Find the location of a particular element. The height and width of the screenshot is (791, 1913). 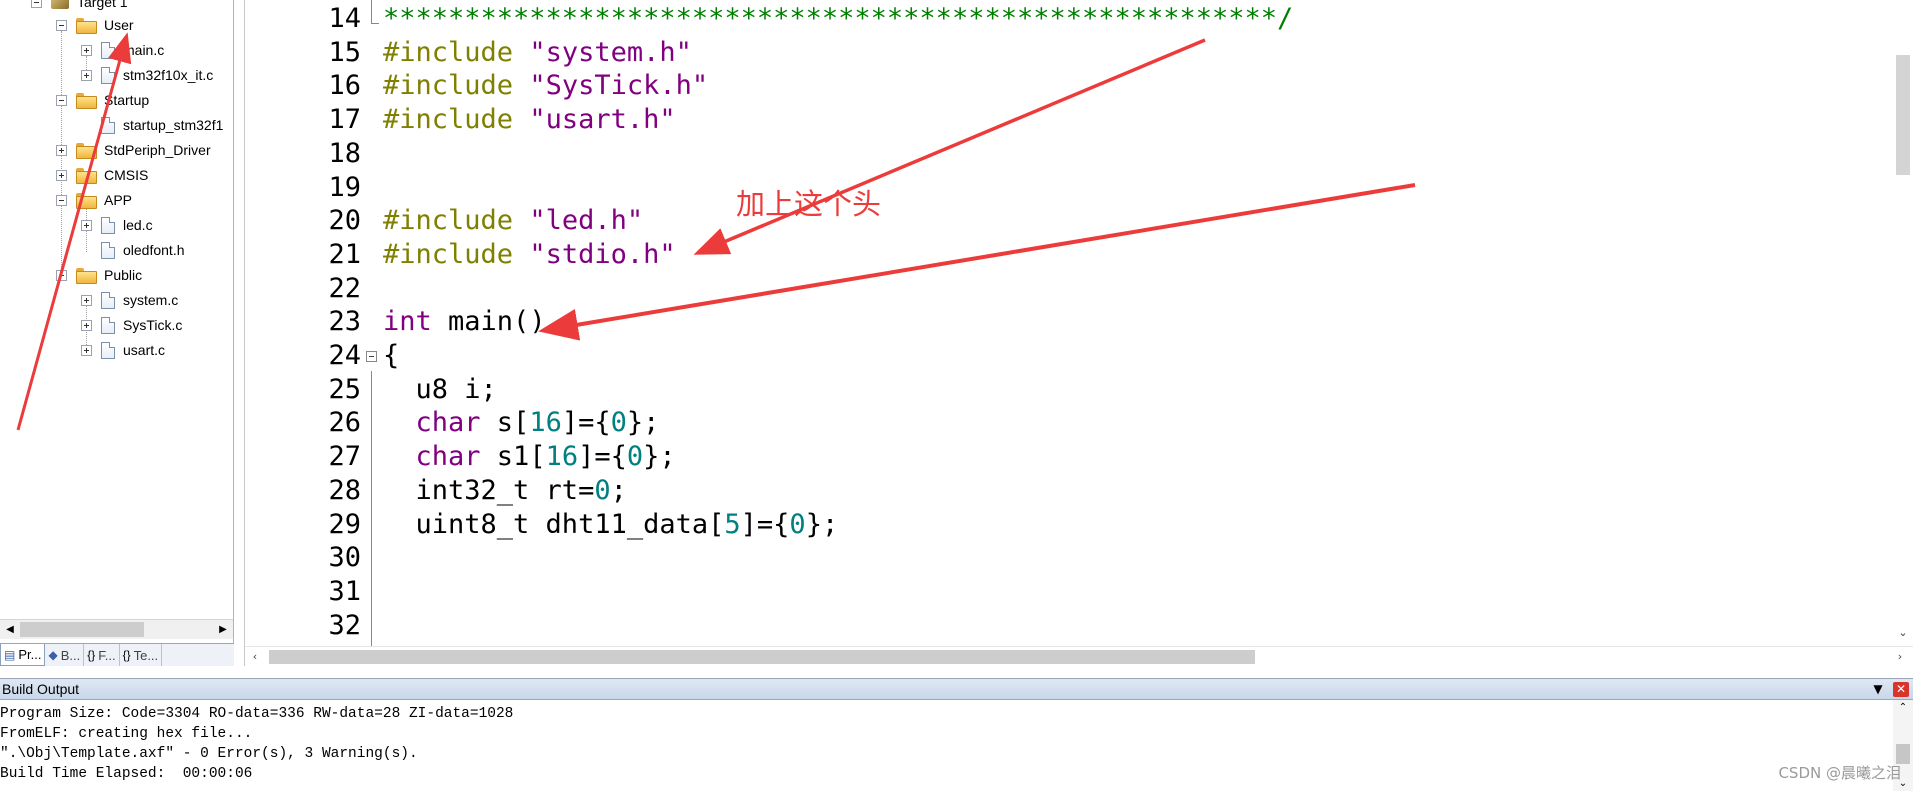

code-line: uint8_t dht11_data[5]={0}; is located at coordinates (611, 525).